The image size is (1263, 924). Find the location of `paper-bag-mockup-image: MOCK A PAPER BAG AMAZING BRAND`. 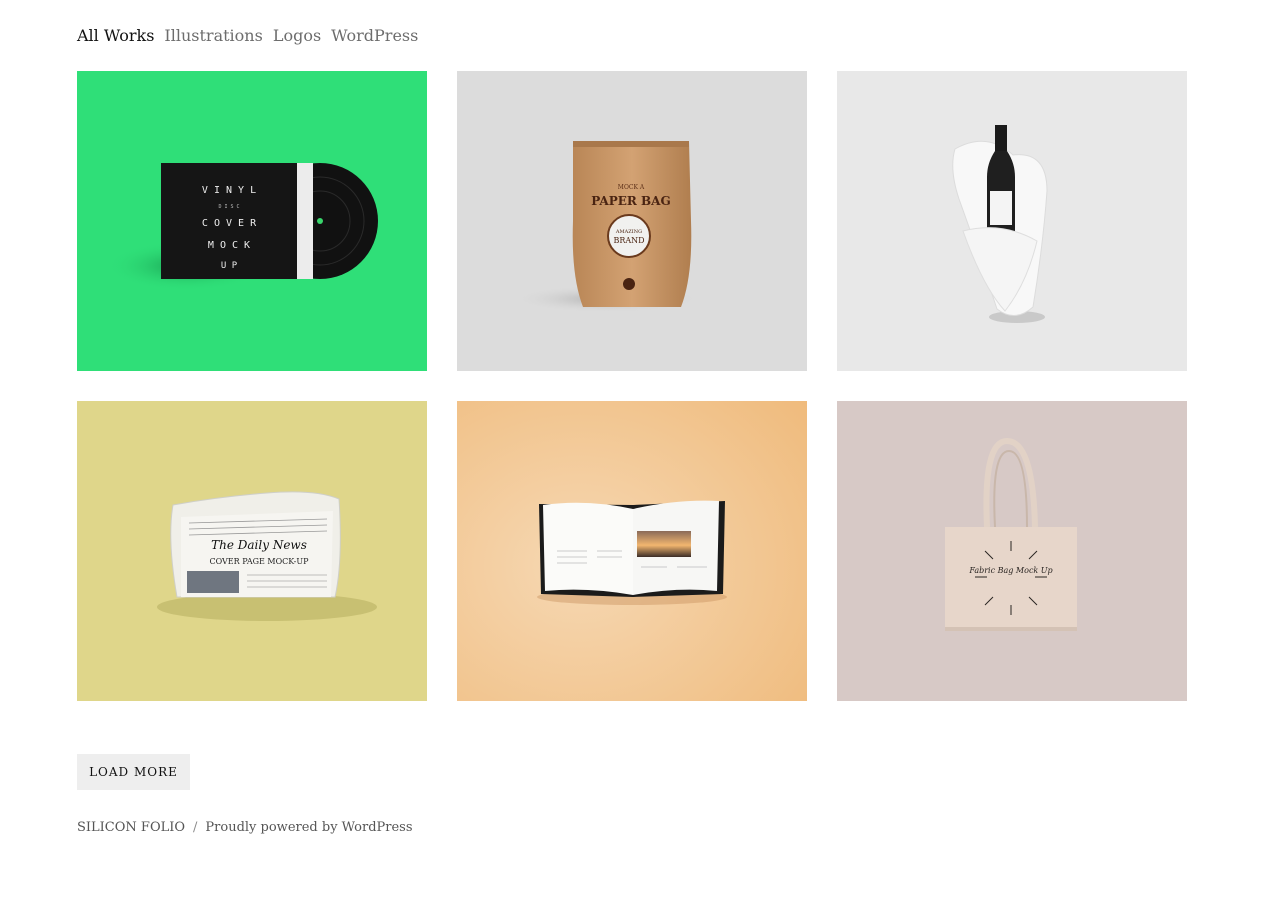

paper-bag-mockup-image: MOCK A PAPER BAG AMAZING BRAND is located at coordinates (632, 221).